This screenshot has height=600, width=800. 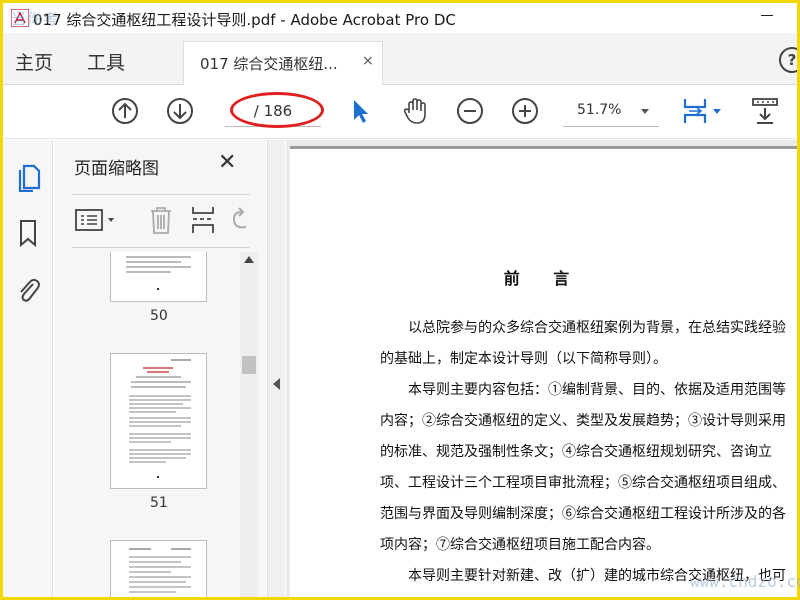 I want to click on annotation-oval, so click(x=277, y=110).